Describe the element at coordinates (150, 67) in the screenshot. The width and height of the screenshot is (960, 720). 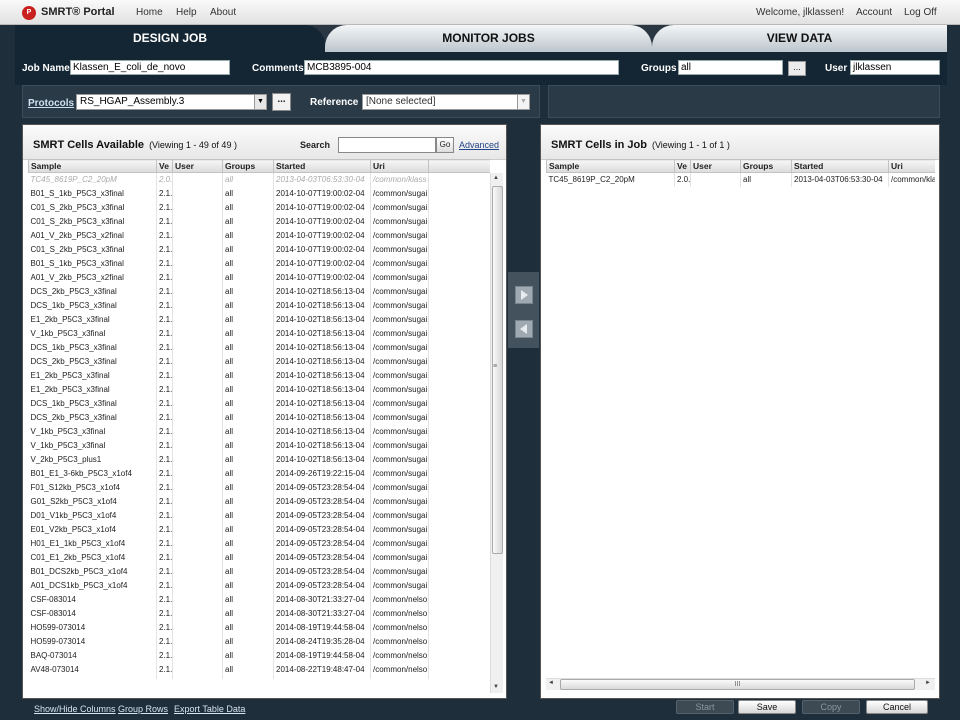
I see `job-name-input: Klassen_E_coli_de_novo` at that location.